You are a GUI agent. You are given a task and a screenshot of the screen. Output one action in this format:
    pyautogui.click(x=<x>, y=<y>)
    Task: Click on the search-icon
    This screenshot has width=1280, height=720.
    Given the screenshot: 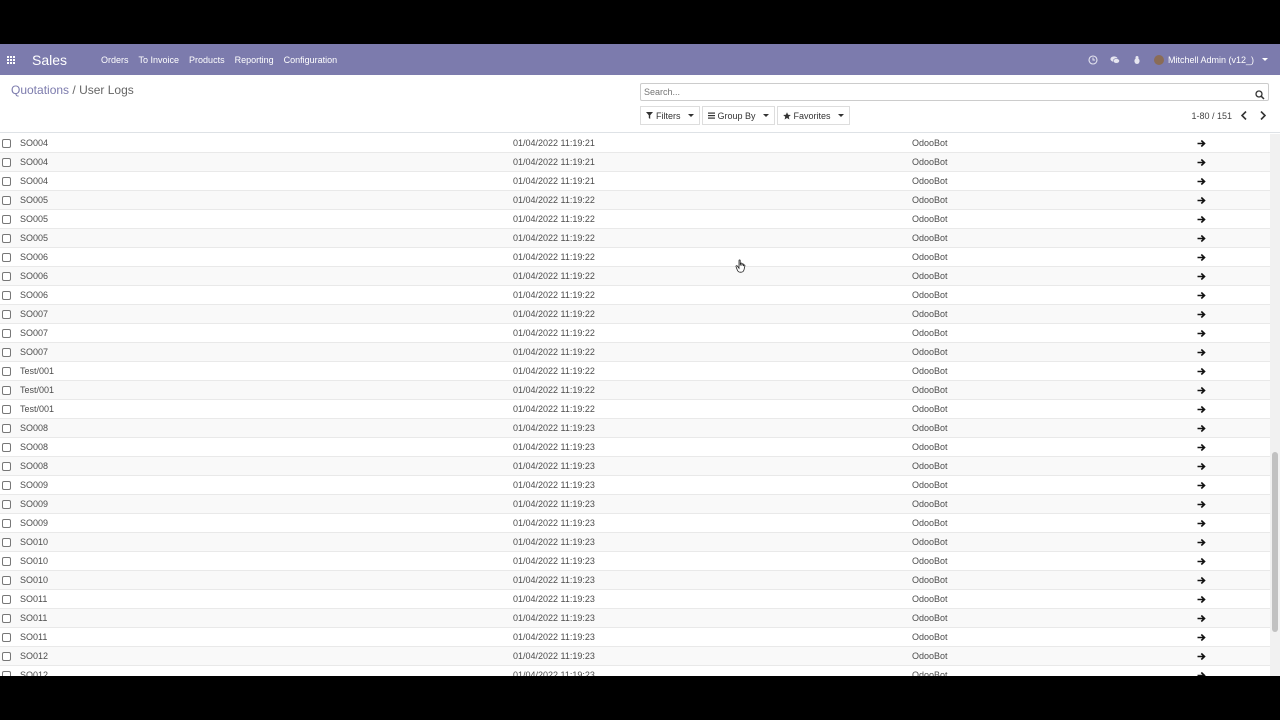 What is the action you would take?
    pyautogui.click(x=1260, y=93)
    